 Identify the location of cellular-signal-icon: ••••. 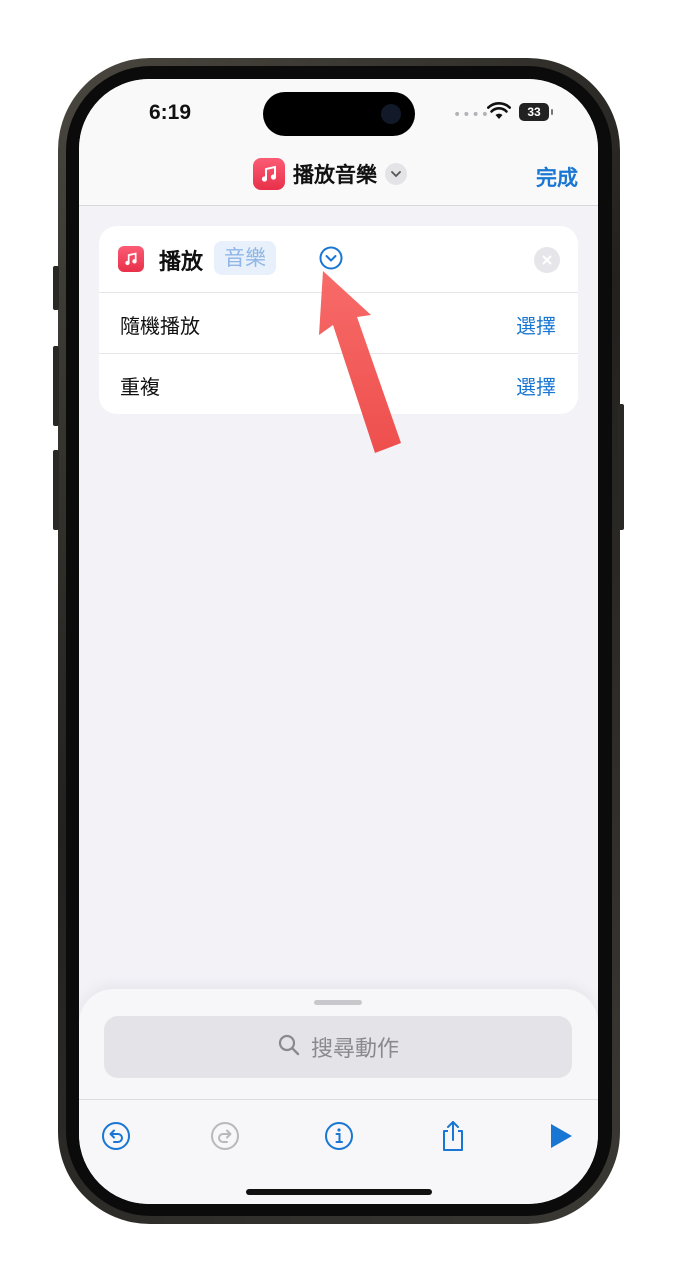
(472, 115).